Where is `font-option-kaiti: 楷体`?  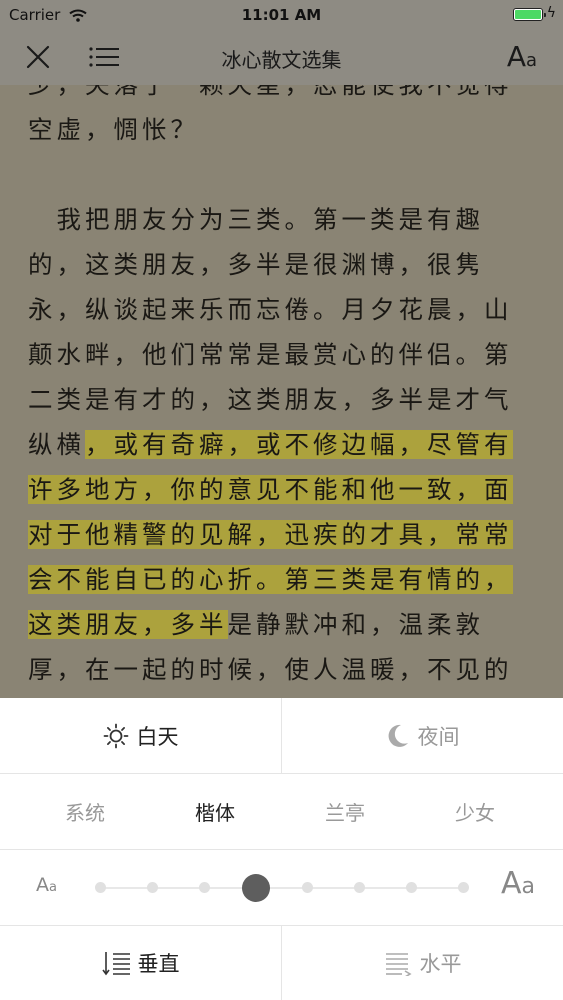 font-option-kaiti: 楷体 is located at coordinates (215, 811).